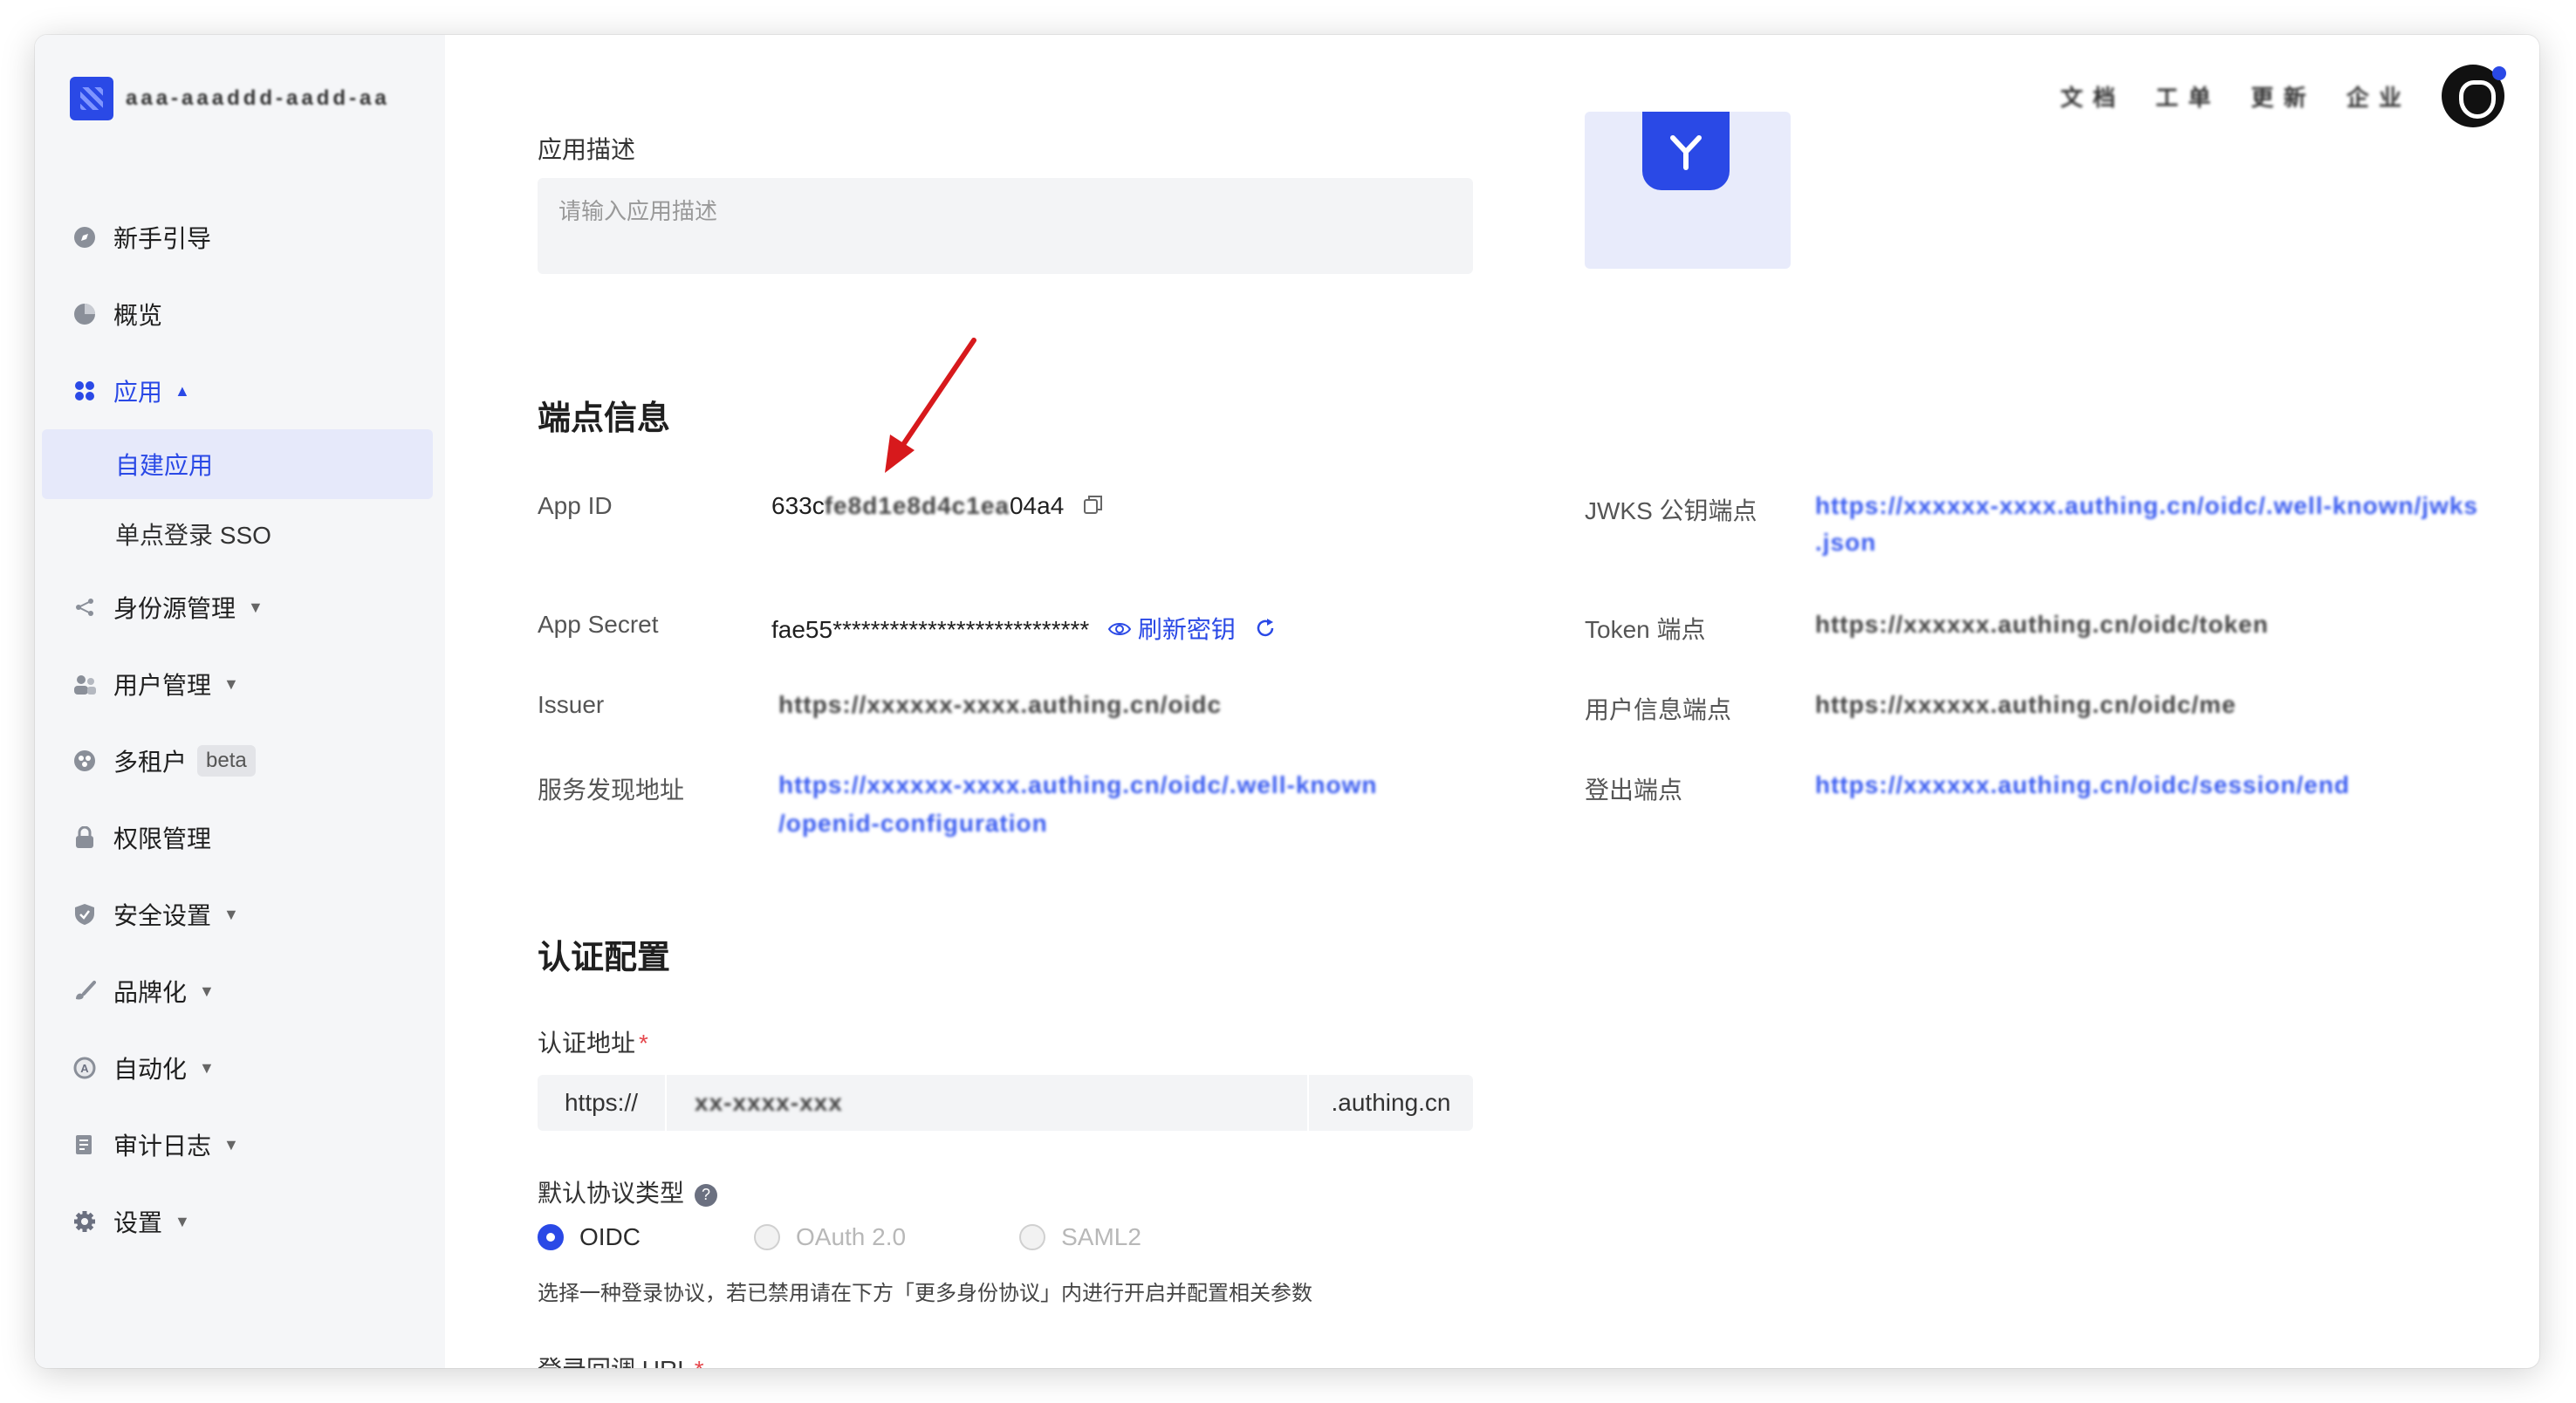 The height and width of the screenshot is (1403, 2576). I want to click on sidebar-item-label: 身份源管理, so click(175, 608).